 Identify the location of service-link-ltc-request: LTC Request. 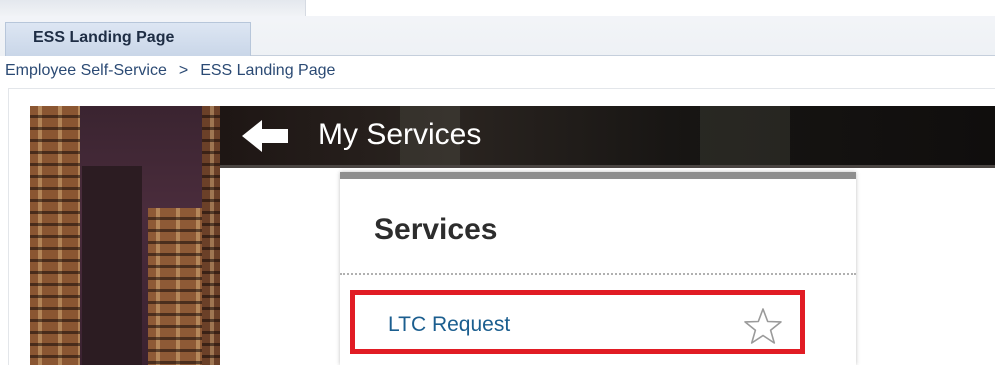
(449, 325).